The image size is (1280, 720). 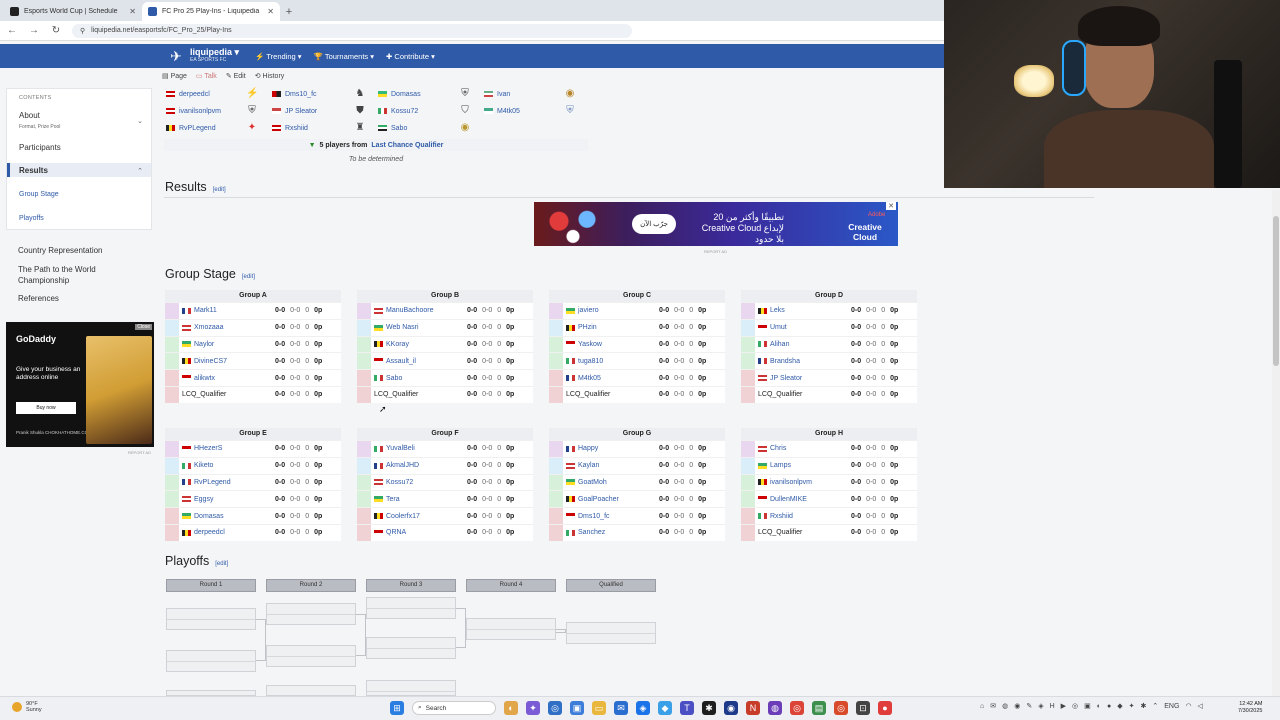 What do you see at coordinates (1188, 706) in the screenshot?
I see `wifi-icon: ◠` at bounding box center [1188, 706].